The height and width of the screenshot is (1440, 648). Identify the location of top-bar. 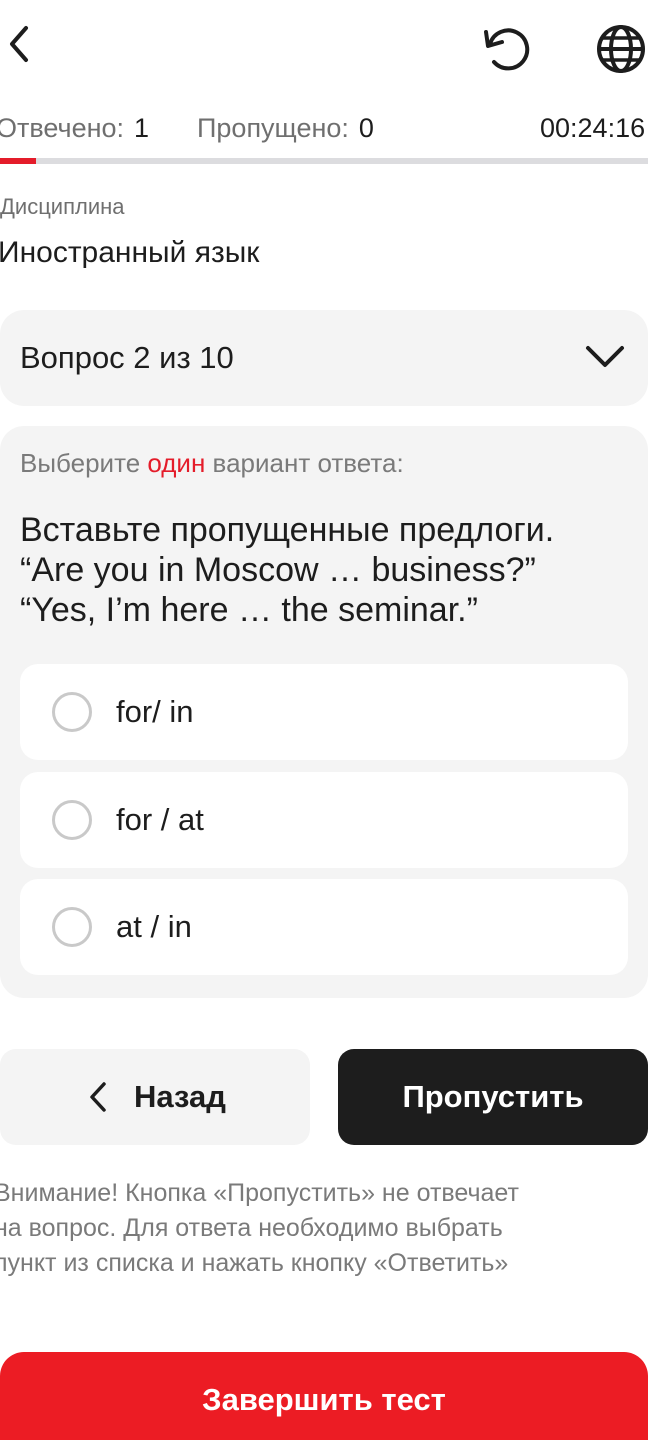
(324, 48).